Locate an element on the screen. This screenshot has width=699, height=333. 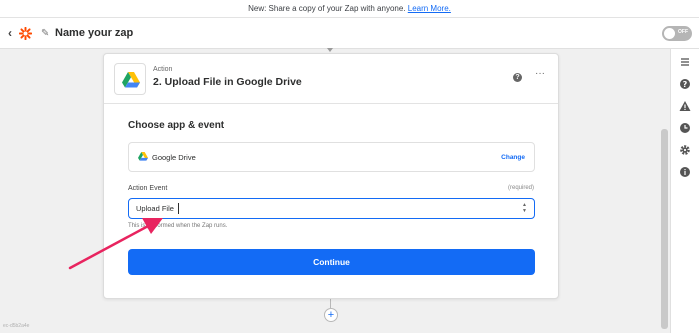
learn-more-link: Learn More. is located at coordinates (429, 8).